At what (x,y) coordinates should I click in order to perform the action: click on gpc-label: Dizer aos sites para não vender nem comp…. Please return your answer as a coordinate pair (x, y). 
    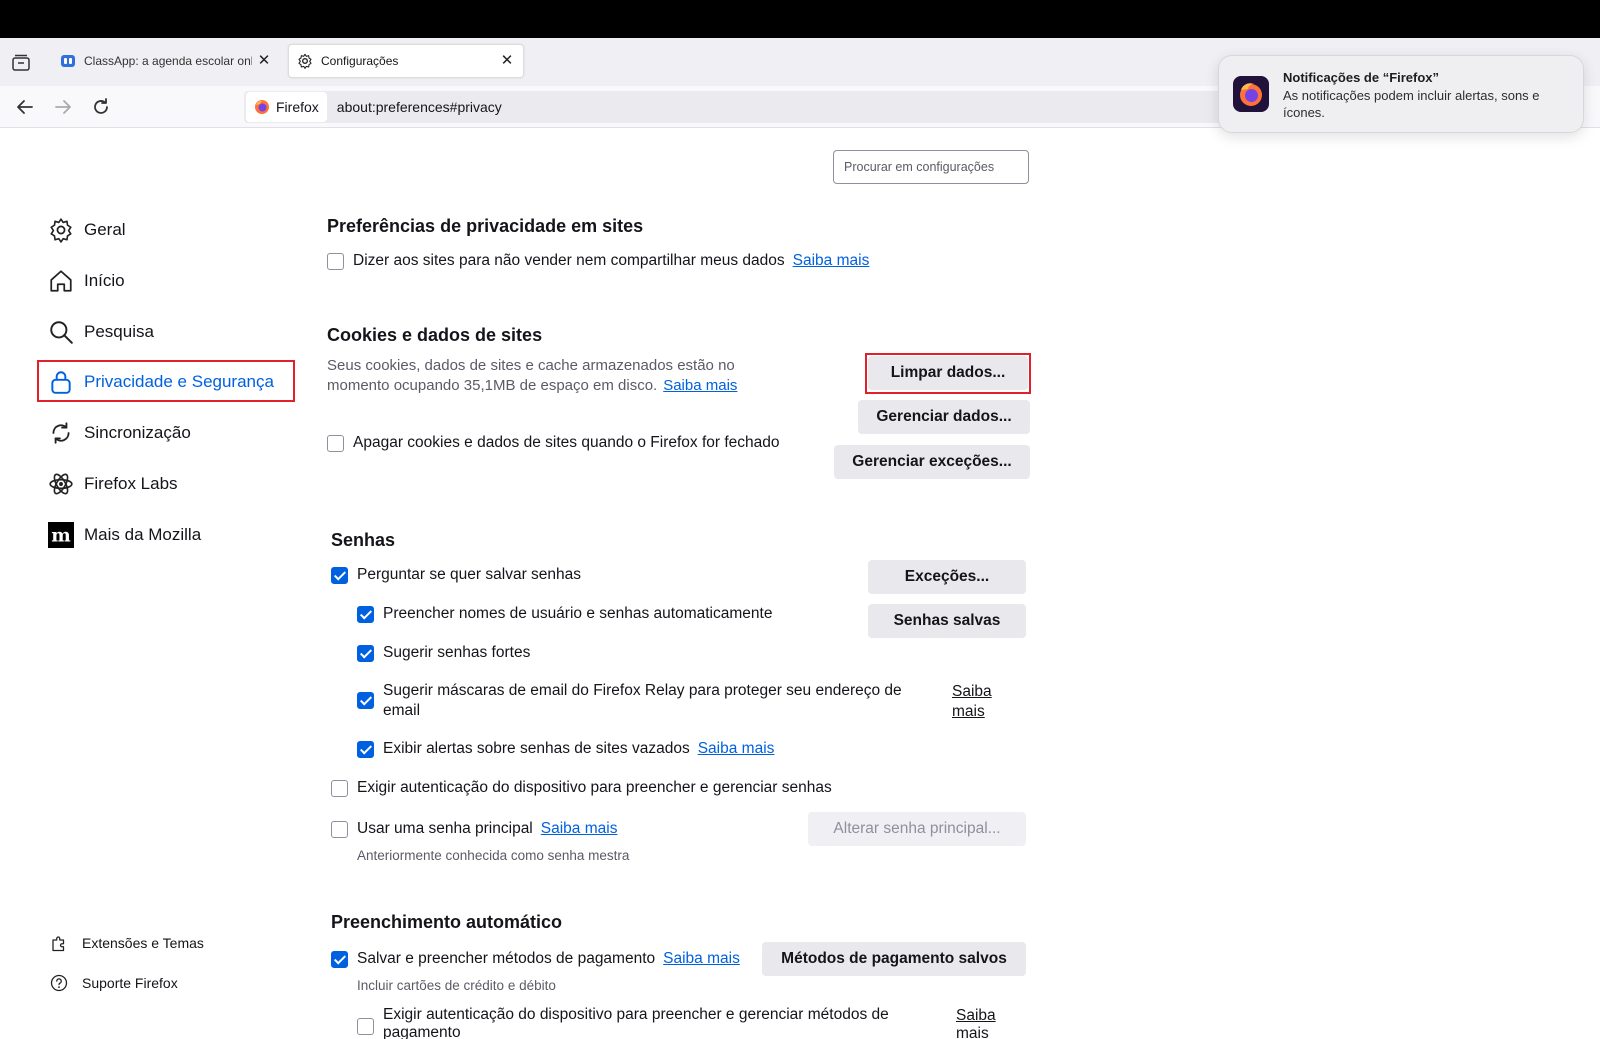
    Looking at the image, I should click on (569, 260).